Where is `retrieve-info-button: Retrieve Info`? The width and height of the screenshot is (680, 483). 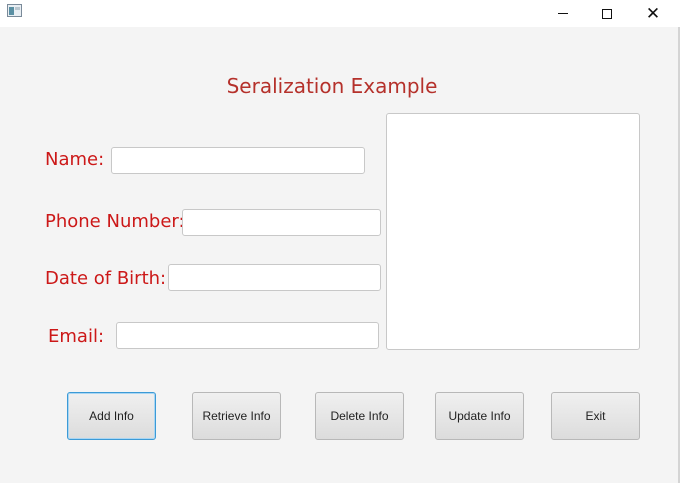
retrieve-info-button: Retrieve Info is located at coordinates (236, 416).